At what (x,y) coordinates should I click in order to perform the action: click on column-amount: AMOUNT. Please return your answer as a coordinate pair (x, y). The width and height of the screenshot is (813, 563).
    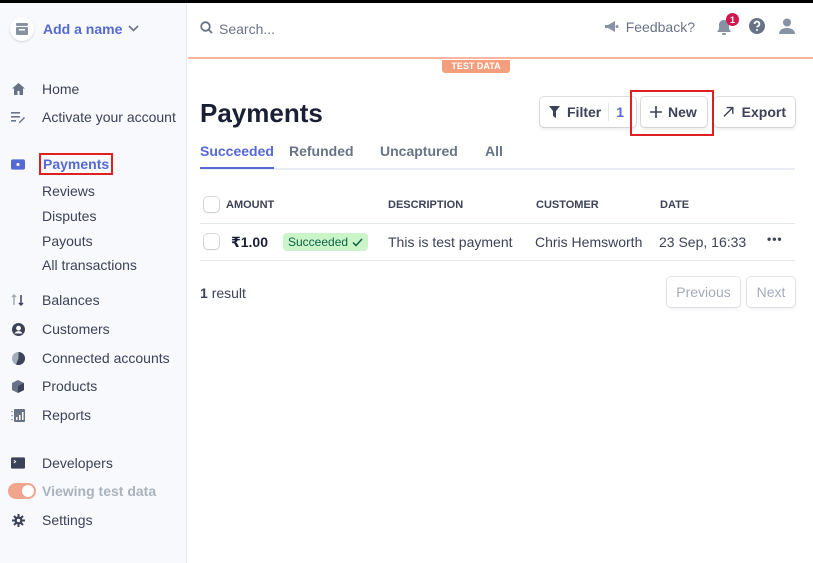
    Looking at the image, I should click on (250, 205).